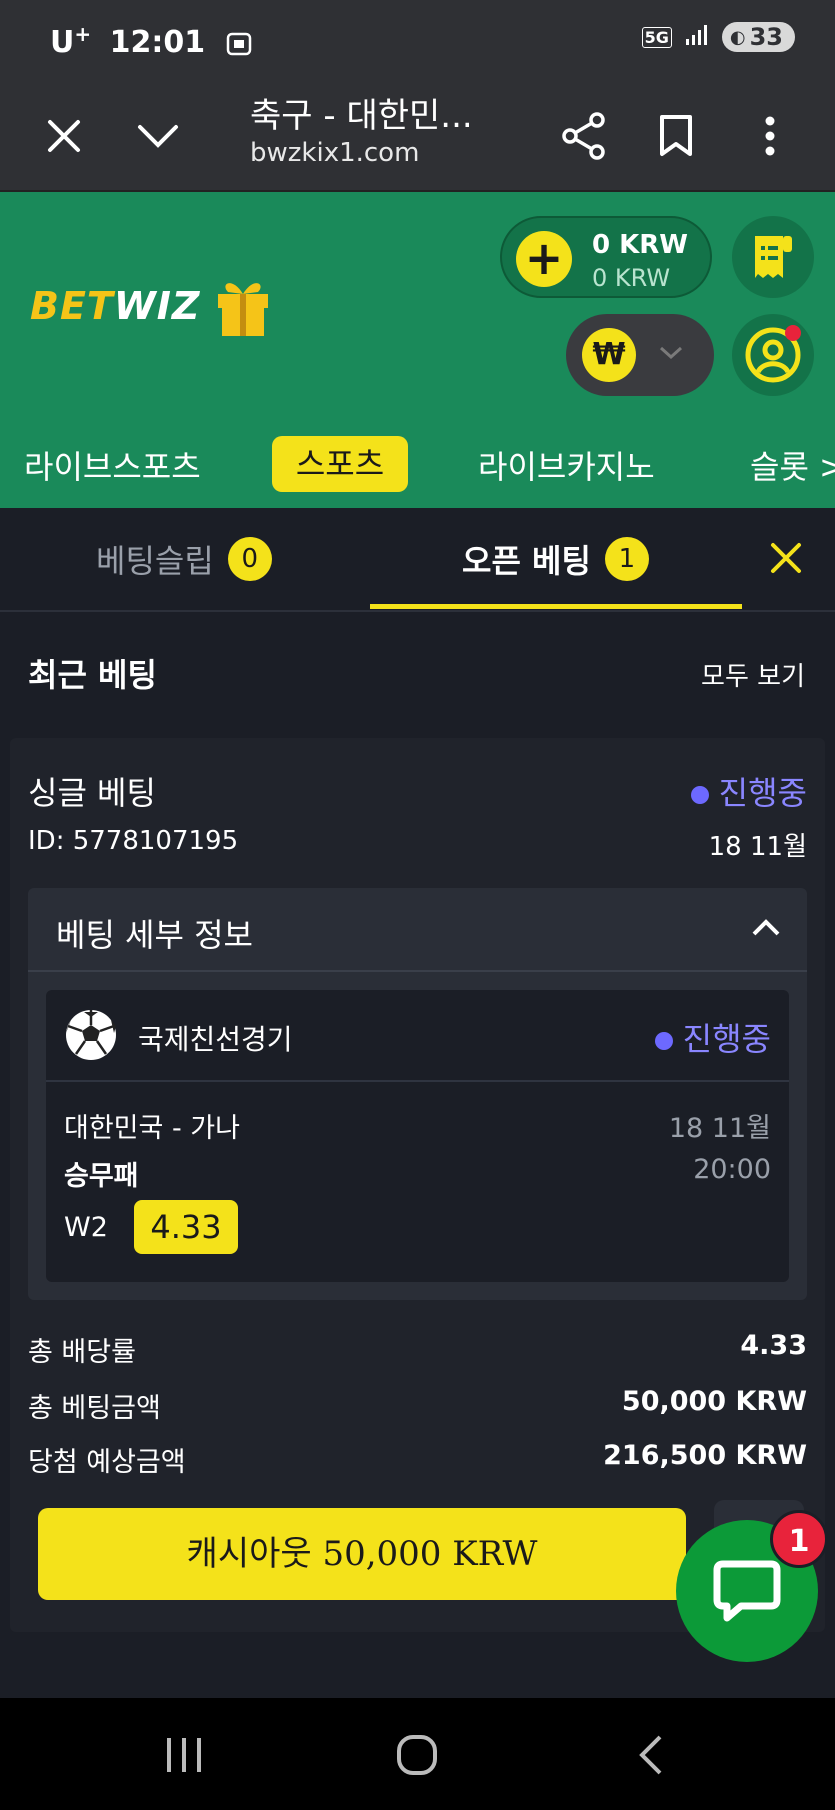 The width and height of the screenshot is (835, 1810). What do you see at coordinates (417, 306) in the screenshot?
I see `site-header: BETWIZ + 0 KRW 0 KRW ₩` at bounding box center [417, 306].